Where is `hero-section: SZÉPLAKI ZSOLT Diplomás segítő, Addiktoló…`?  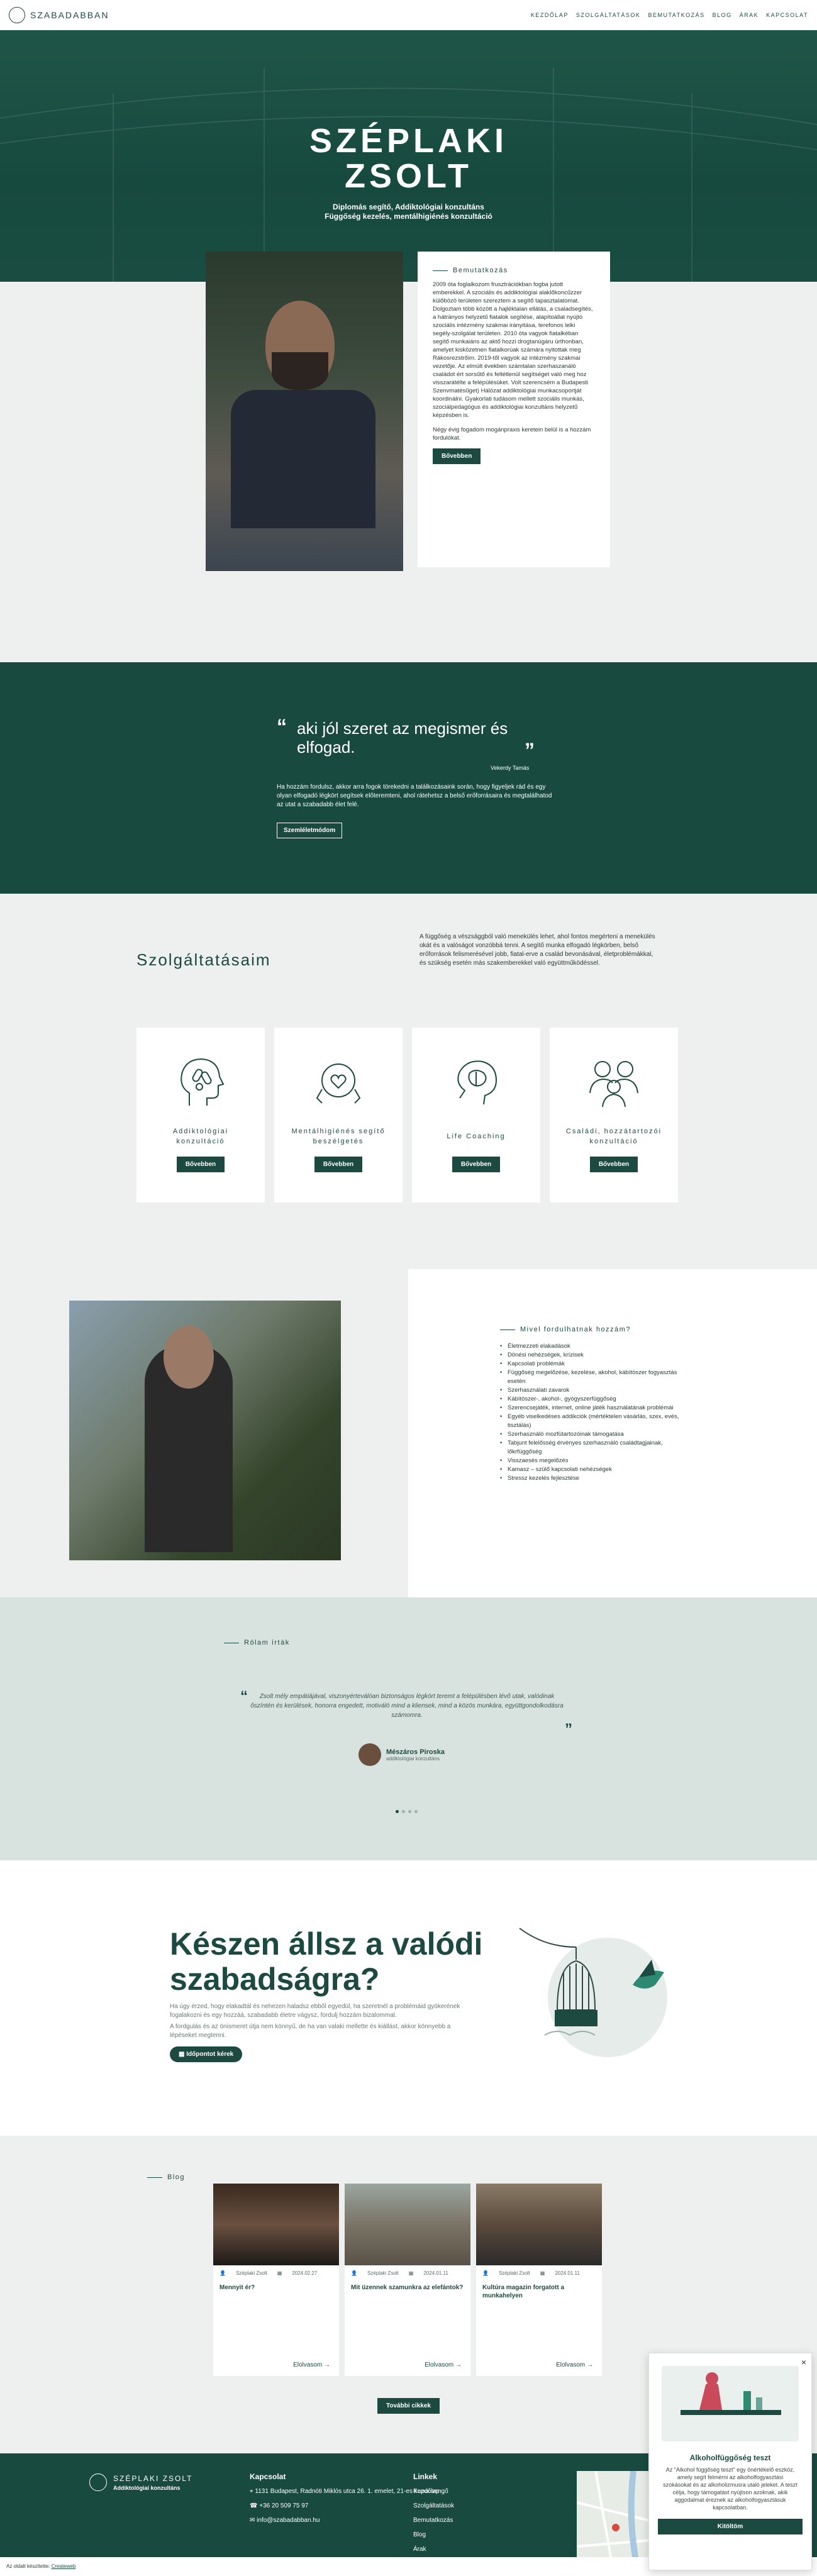
hero-section: SZÉPLAKI ZSOLT Diplomás segítő, Addiktoló… is located at coordinates (408, 156).